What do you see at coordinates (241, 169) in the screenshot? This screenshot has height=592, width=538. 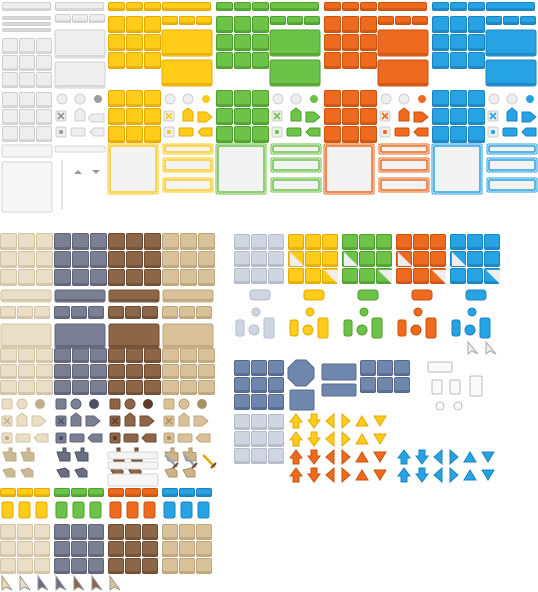 I see `green-outline-panel` at bounding box center [241, 169].